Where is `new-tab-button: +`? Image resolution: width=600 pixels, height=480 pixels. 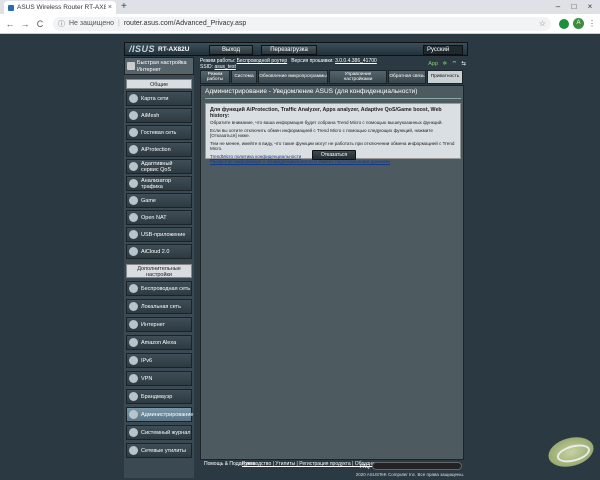 new-tab-button: + is located at coordinates (124, 7).